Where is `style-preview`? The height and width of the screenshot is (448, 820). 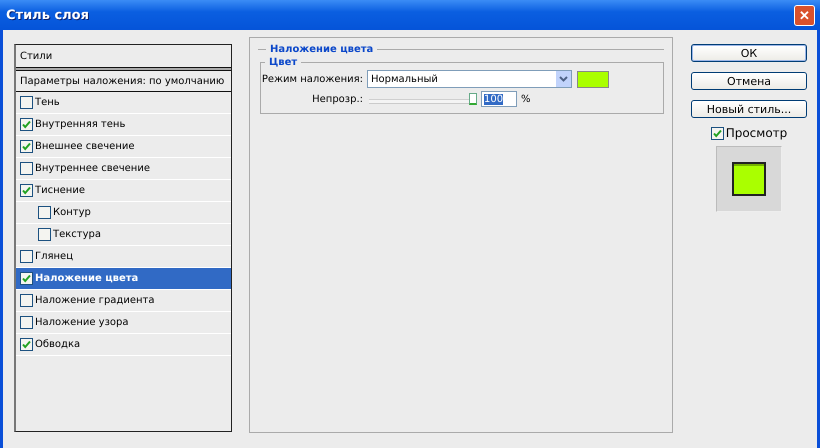
style-preview is located at coordinates (749, 179).